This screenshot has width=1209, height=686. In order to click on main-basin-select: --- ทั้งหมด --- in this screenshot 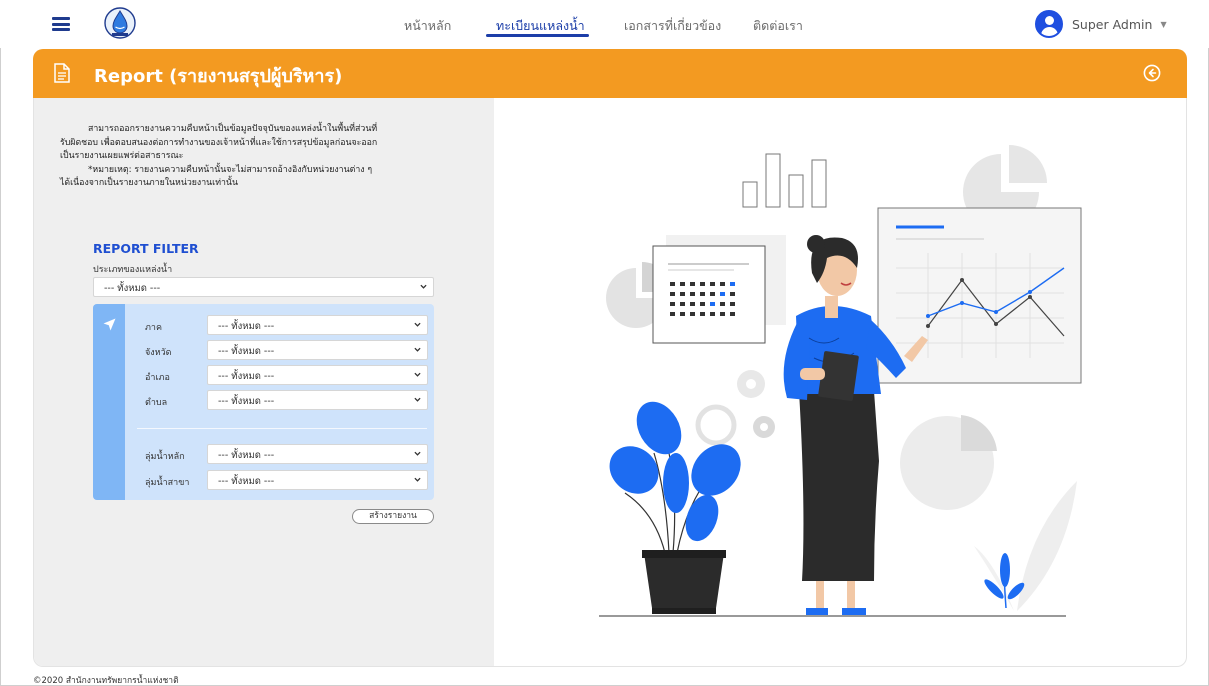, I will do `click(317, 454)`.